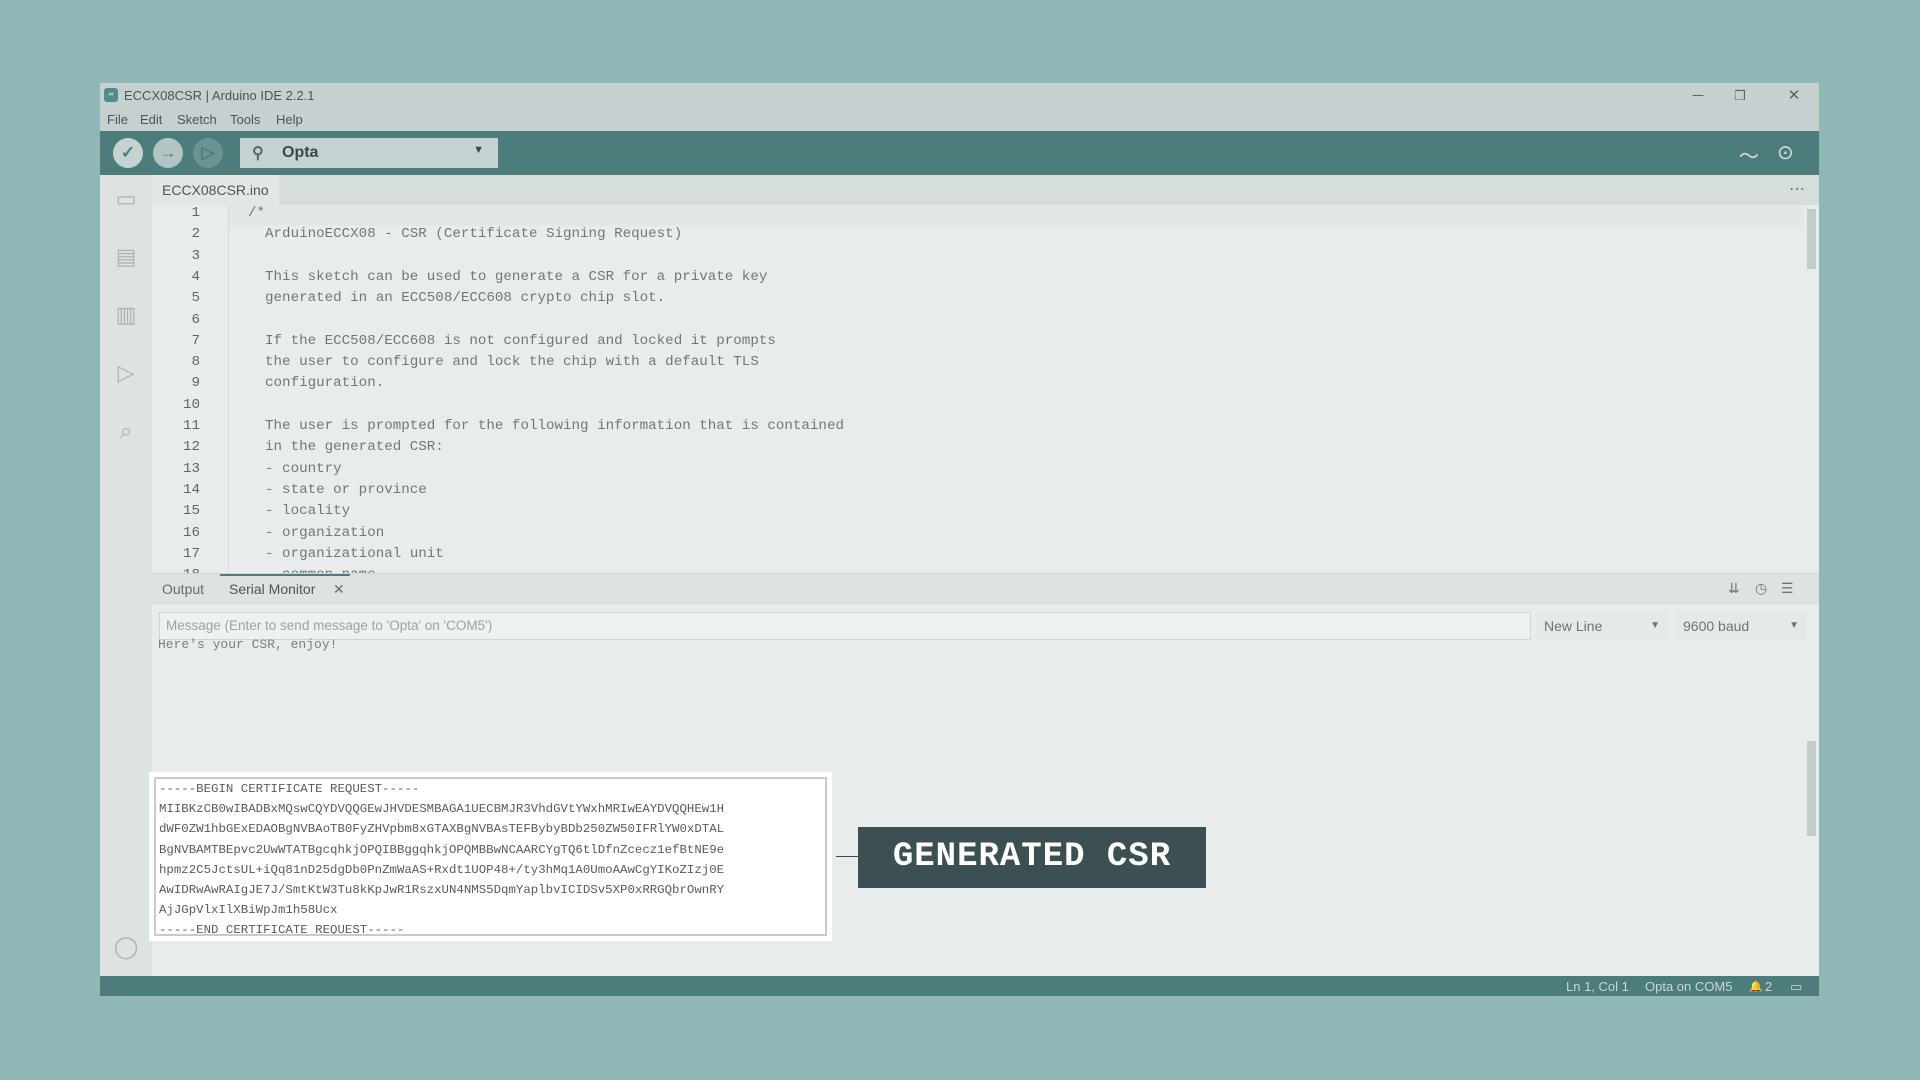 The width and height of the screenshot is (1920, 1080). What do you see at coordinates (1794, 96) in the screenshot?
I see `close-button: ✕` at bounding box center [1794, 96].